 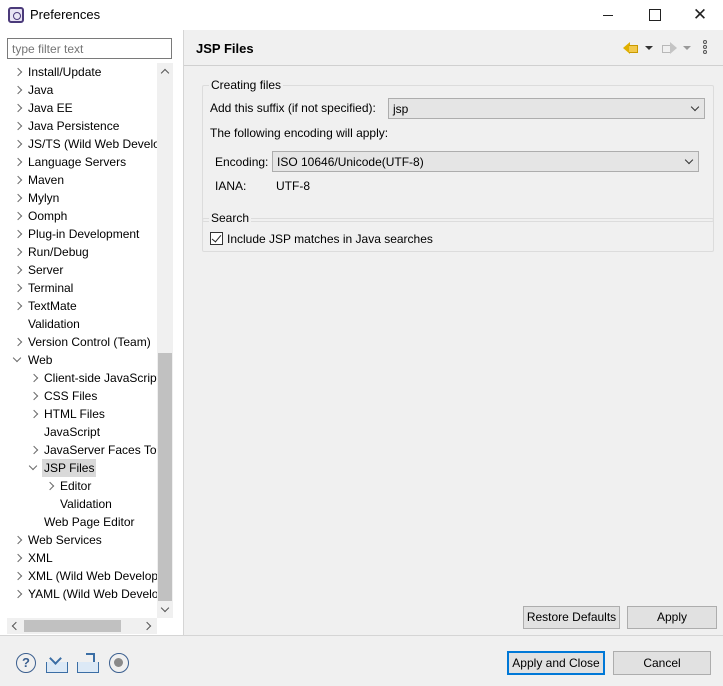 What do you see at coordinates (119, 663) in the screenshot?
I see `record-icon` at bounding box center [119, 663].